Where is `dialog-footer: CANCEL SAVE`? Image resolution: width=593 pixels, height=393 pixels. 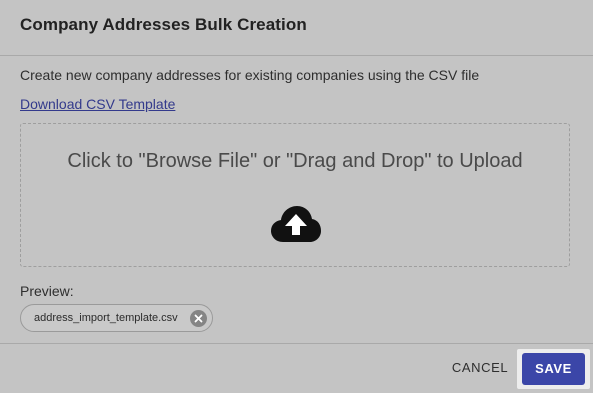
dialog-footer: CANCEL SAVE is located at coordinates (296, 368).